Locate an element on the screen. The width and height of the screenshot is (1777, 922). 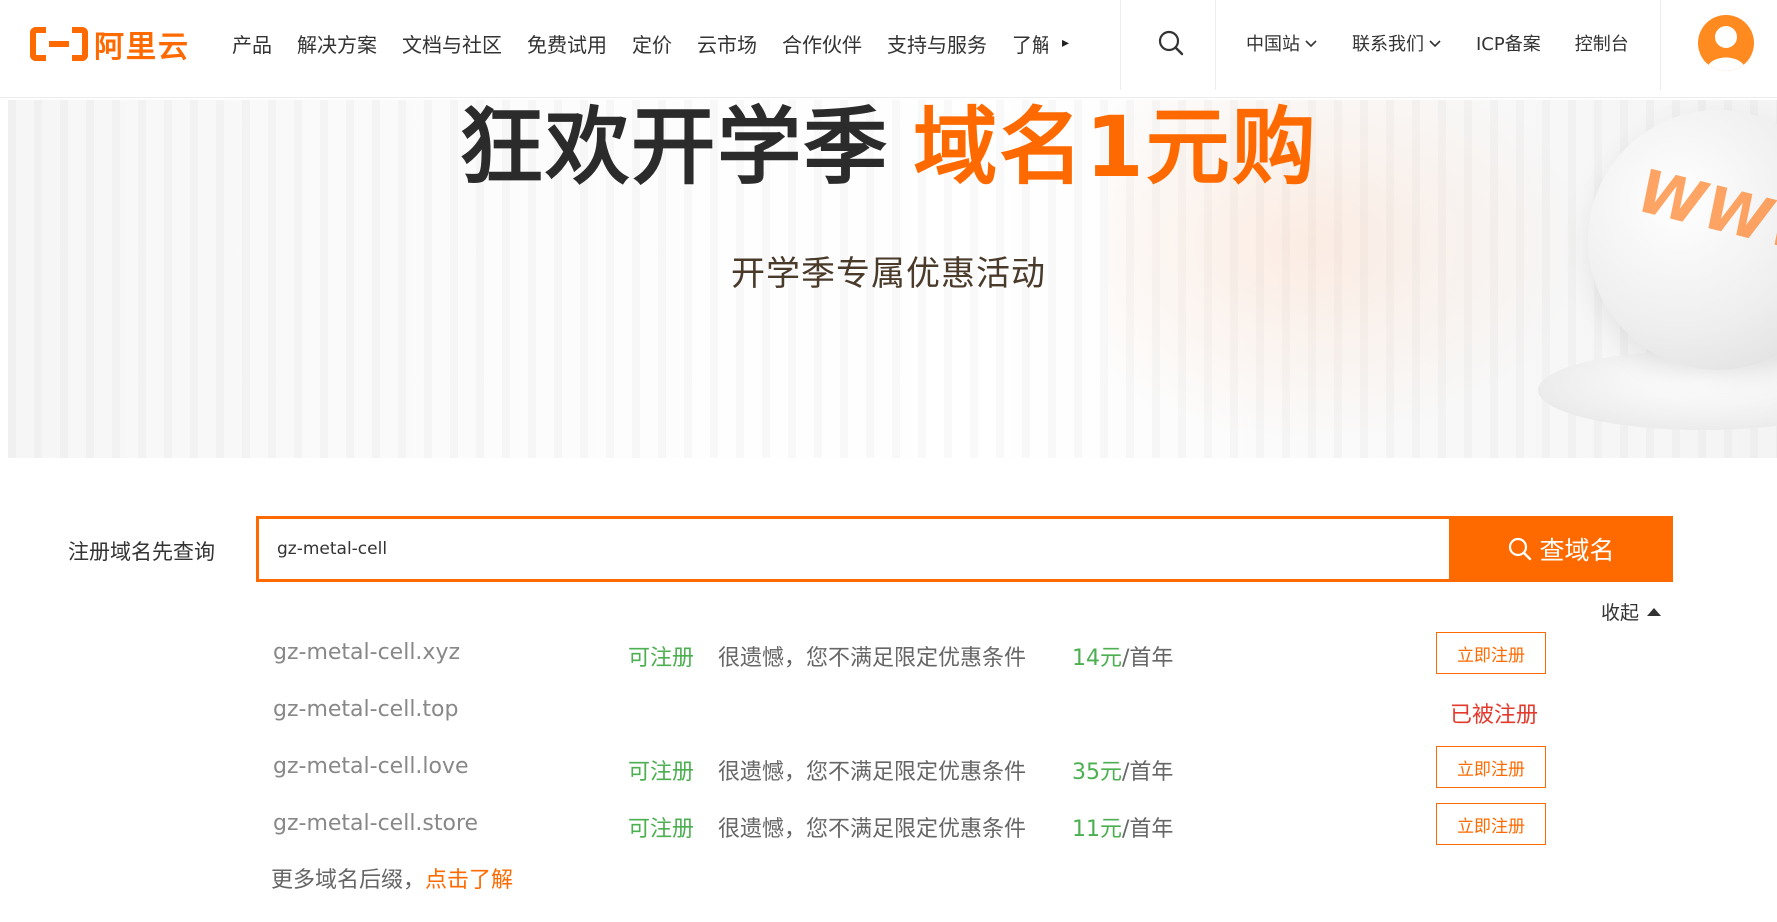
domain-price: 35元/首年 is located at coordinates (1122, 770).